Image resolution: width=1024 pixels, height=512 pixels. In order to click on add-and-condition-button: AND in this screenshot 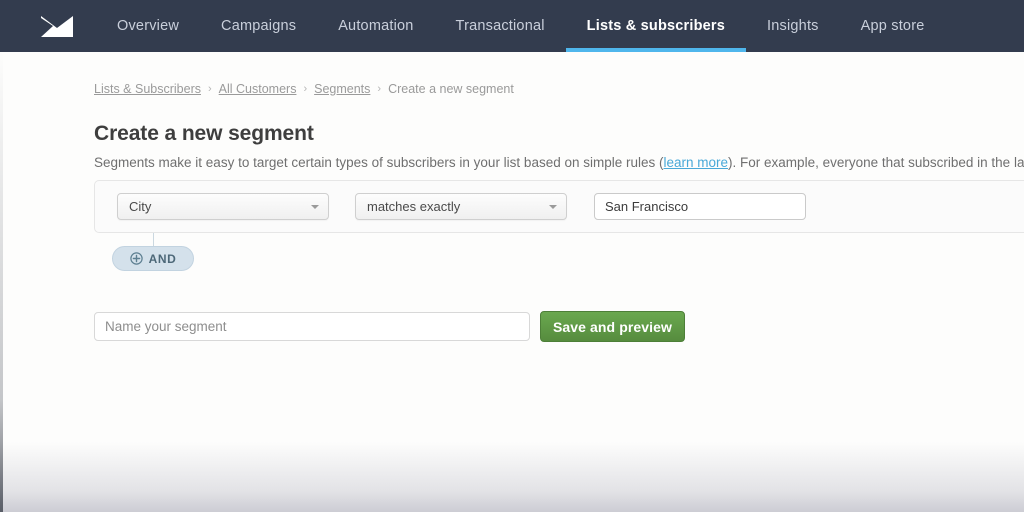, I will do `click(153, 258)`.